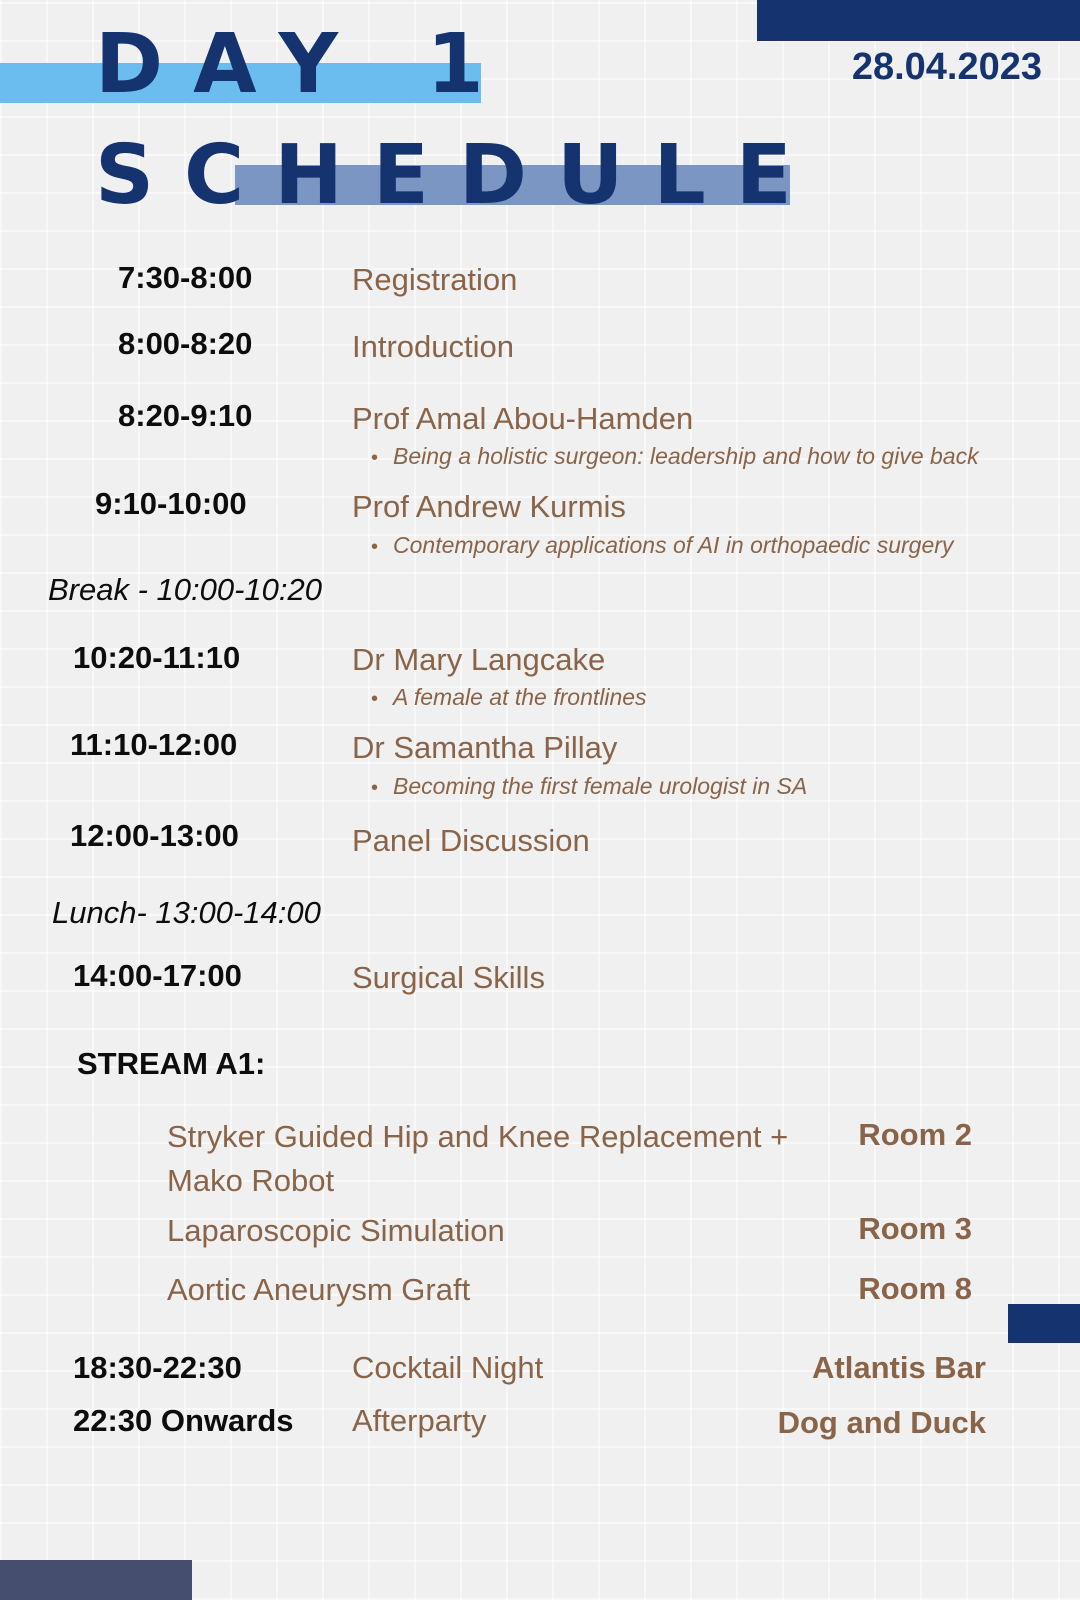 The width and height of the screenshot is (1080, 1600). Describe the element at coordinates (523, 418) in the screenshot. I see `session-speaker: Prof Amal Abou-Hamden` at that location.